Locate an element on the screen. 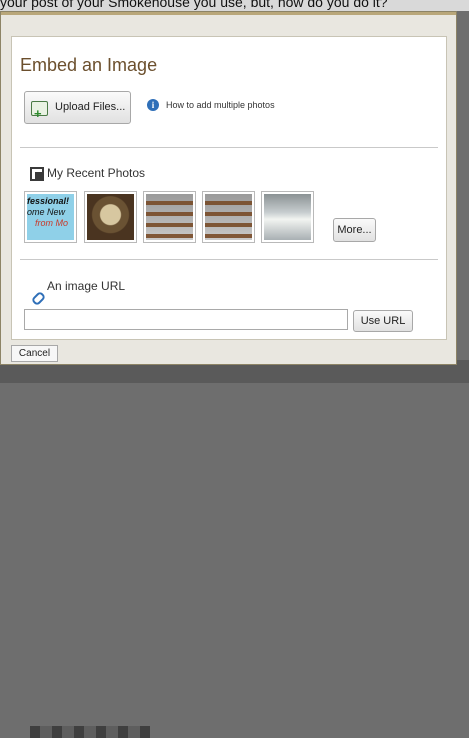  background-toolbar-icons is located at coordinates (90, 732).